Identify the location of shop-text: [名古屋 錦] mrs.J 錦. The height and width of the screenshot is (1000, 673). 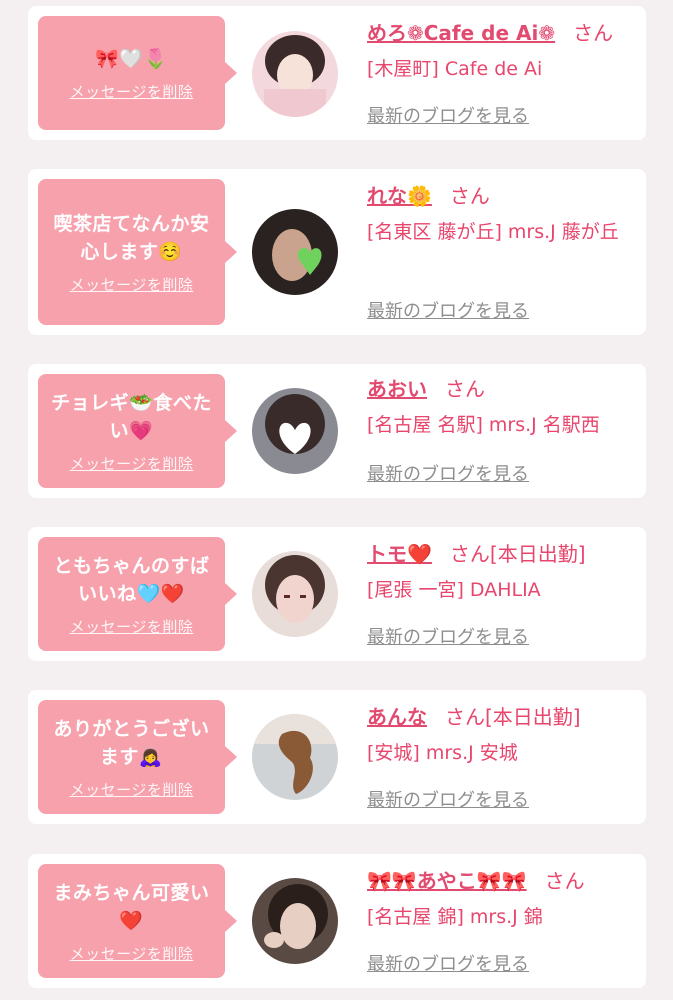
(455, 917).